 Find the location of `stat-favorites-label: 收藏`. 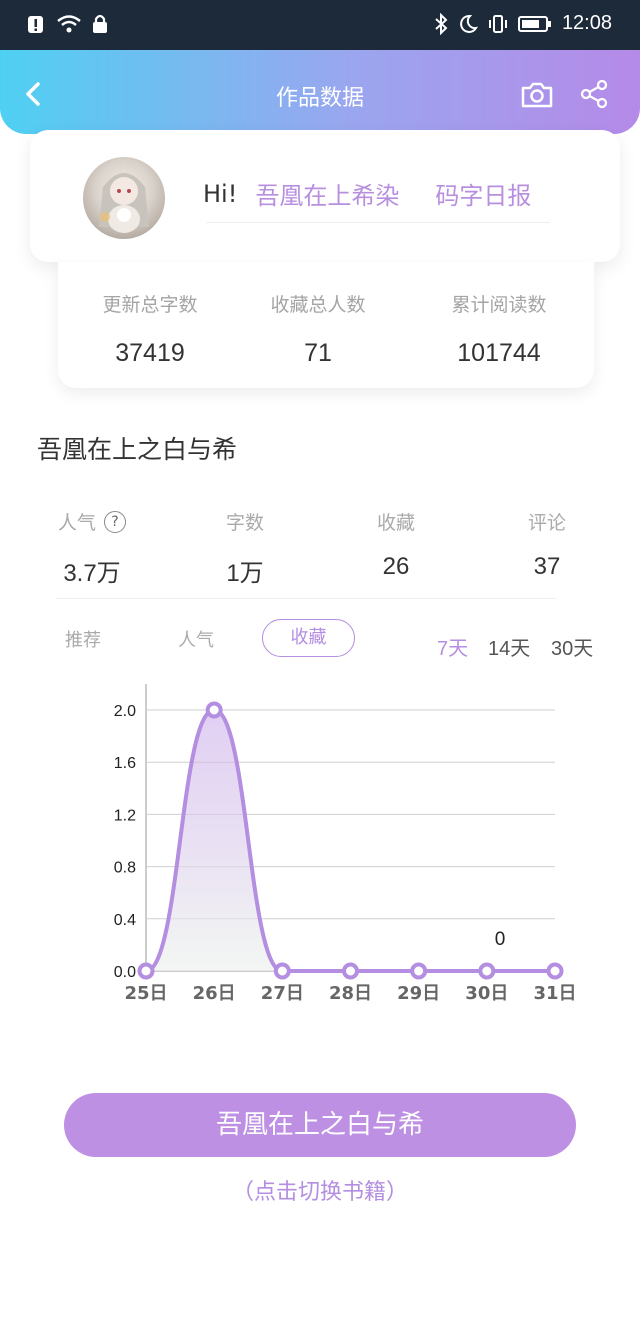

stat-favorites-label: 收藏 is located at coordinates (395, 523).